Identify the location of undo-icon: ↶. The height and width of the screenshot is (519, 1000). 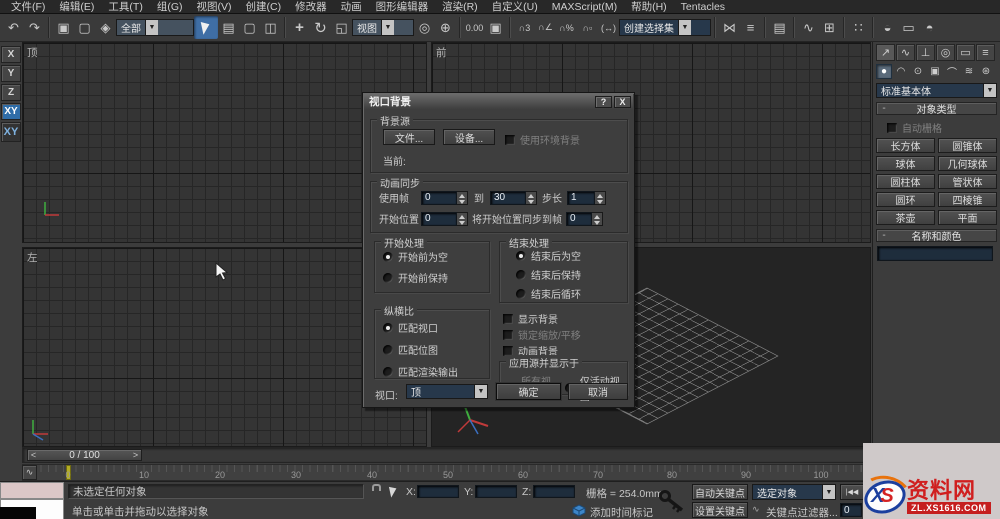
(13, 27).